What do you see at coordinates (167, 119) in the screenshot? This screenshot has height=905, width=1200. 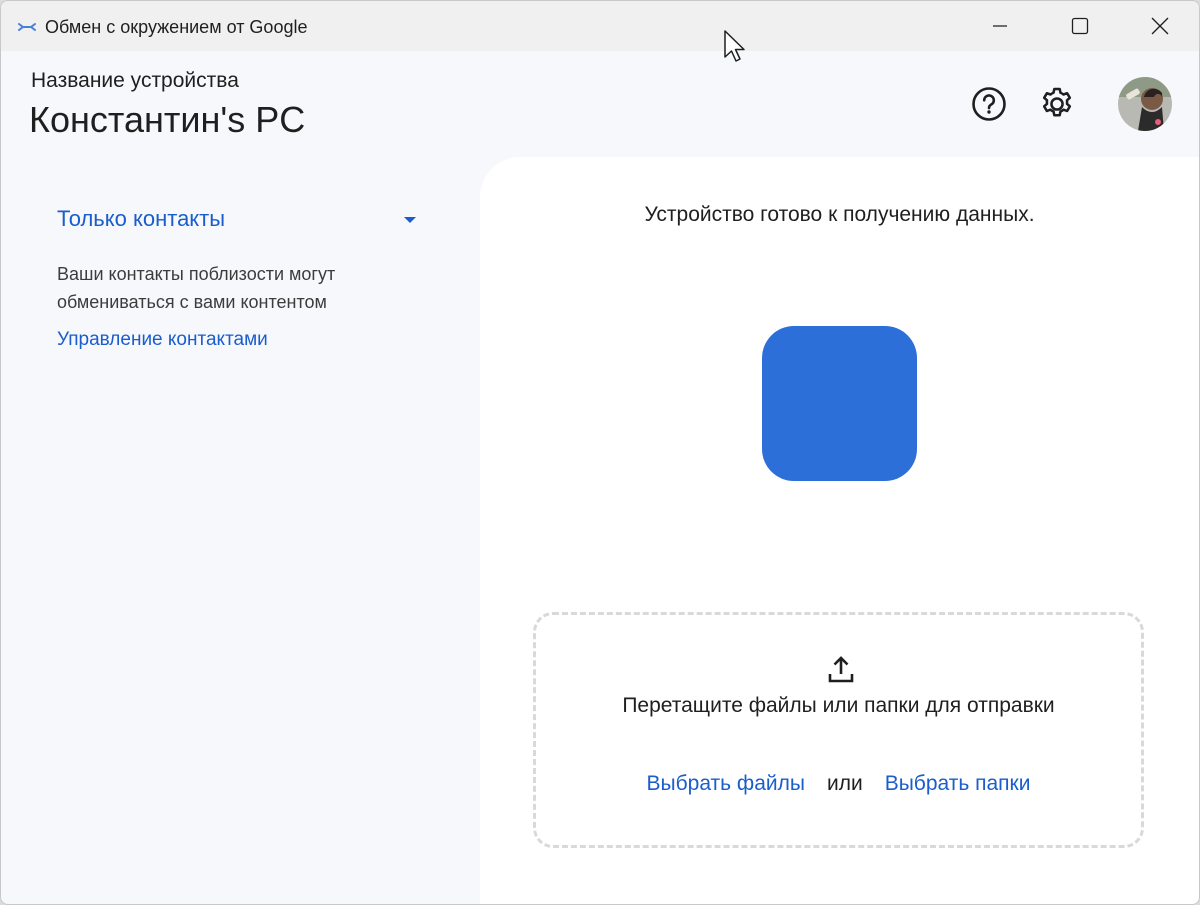 I see `device-name: Константин's PC` at bounding box center [167, 119].